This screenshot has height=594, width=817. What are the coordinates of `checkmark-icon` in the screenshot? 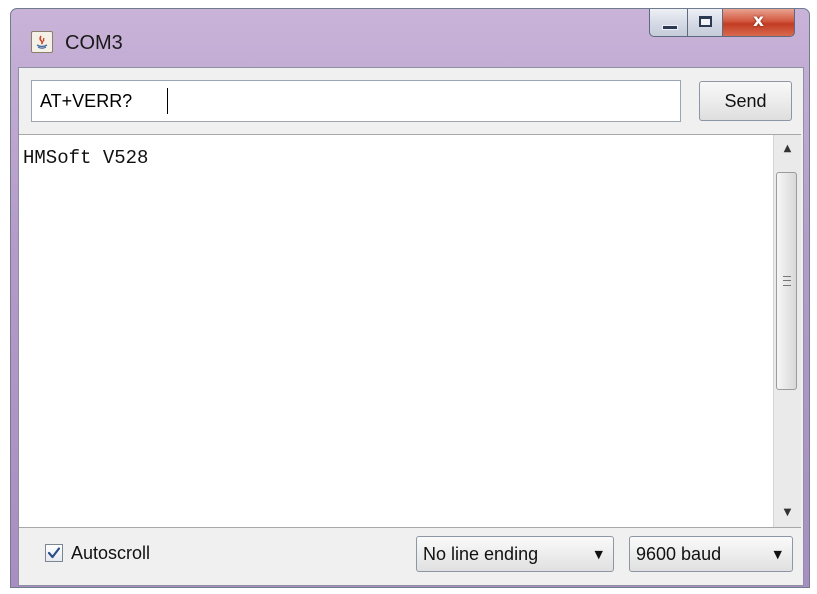 It's located at (54, 553).